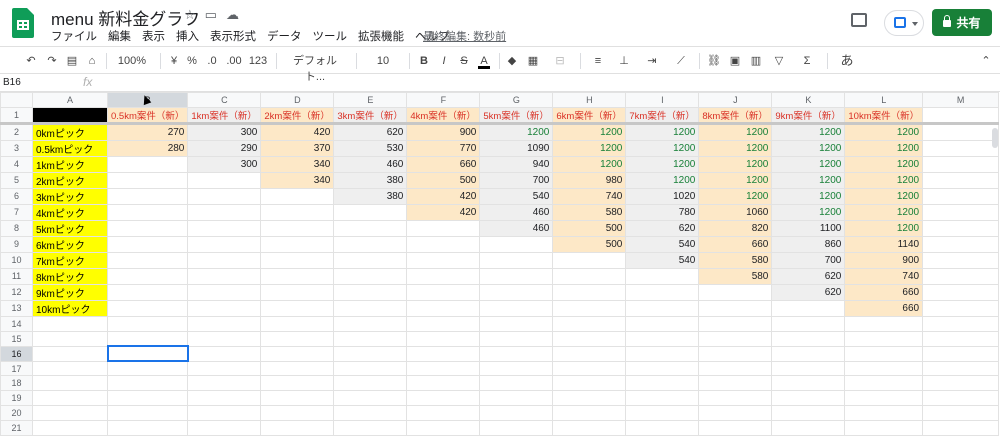  Describe the element at coordinates (512, 61) in the screenshot. I see `fill-color-icon: ◆` at that location.